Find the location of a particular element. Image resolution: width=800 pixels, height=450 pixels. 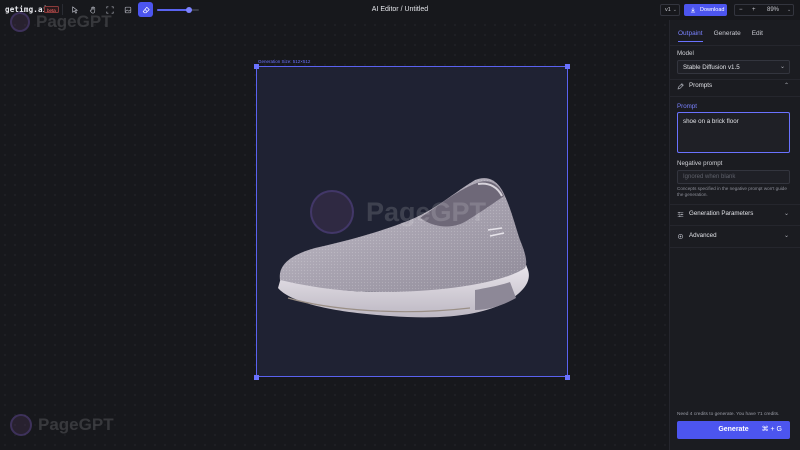

slider-fill is located at coordinates (173, 10).